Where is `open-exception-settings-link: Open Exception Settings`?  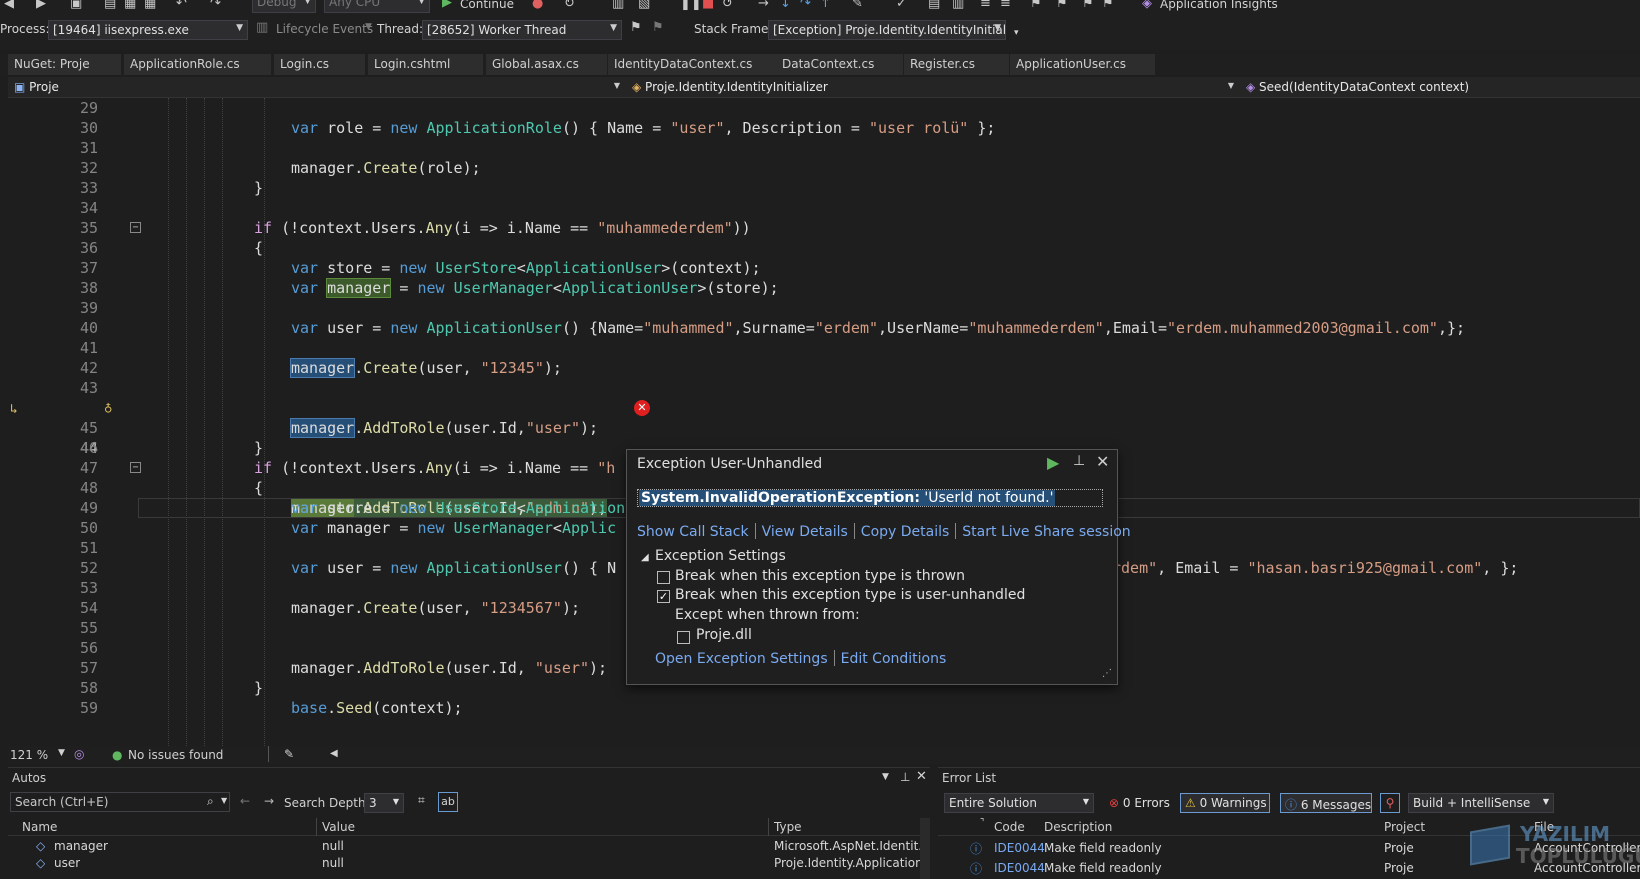 open-exception-settings-link: Open Exception Settings is located at coordinates (741, 659).